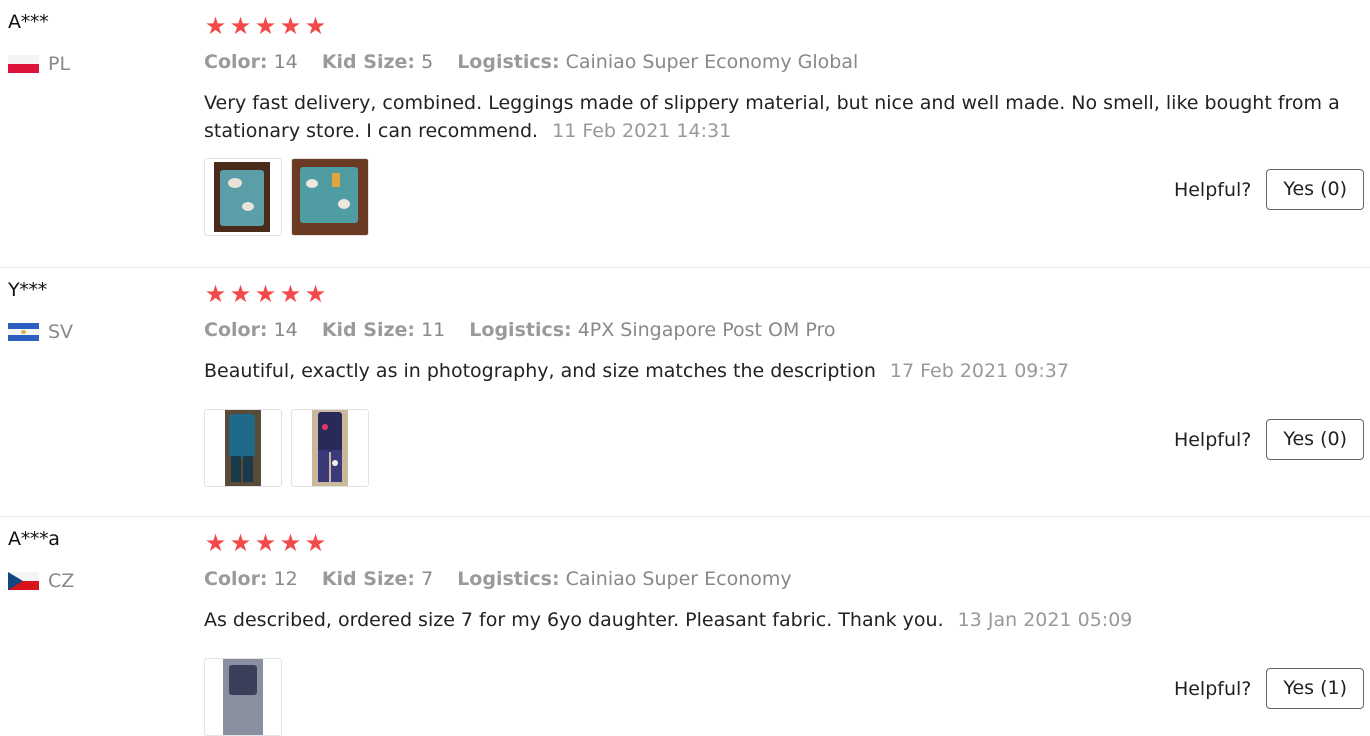  I want to click on country-code: PL, so click(59, 64).